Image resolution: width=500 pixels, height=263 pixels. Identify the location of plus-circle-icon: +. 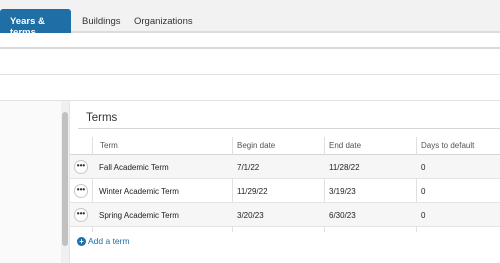
(81, 241).